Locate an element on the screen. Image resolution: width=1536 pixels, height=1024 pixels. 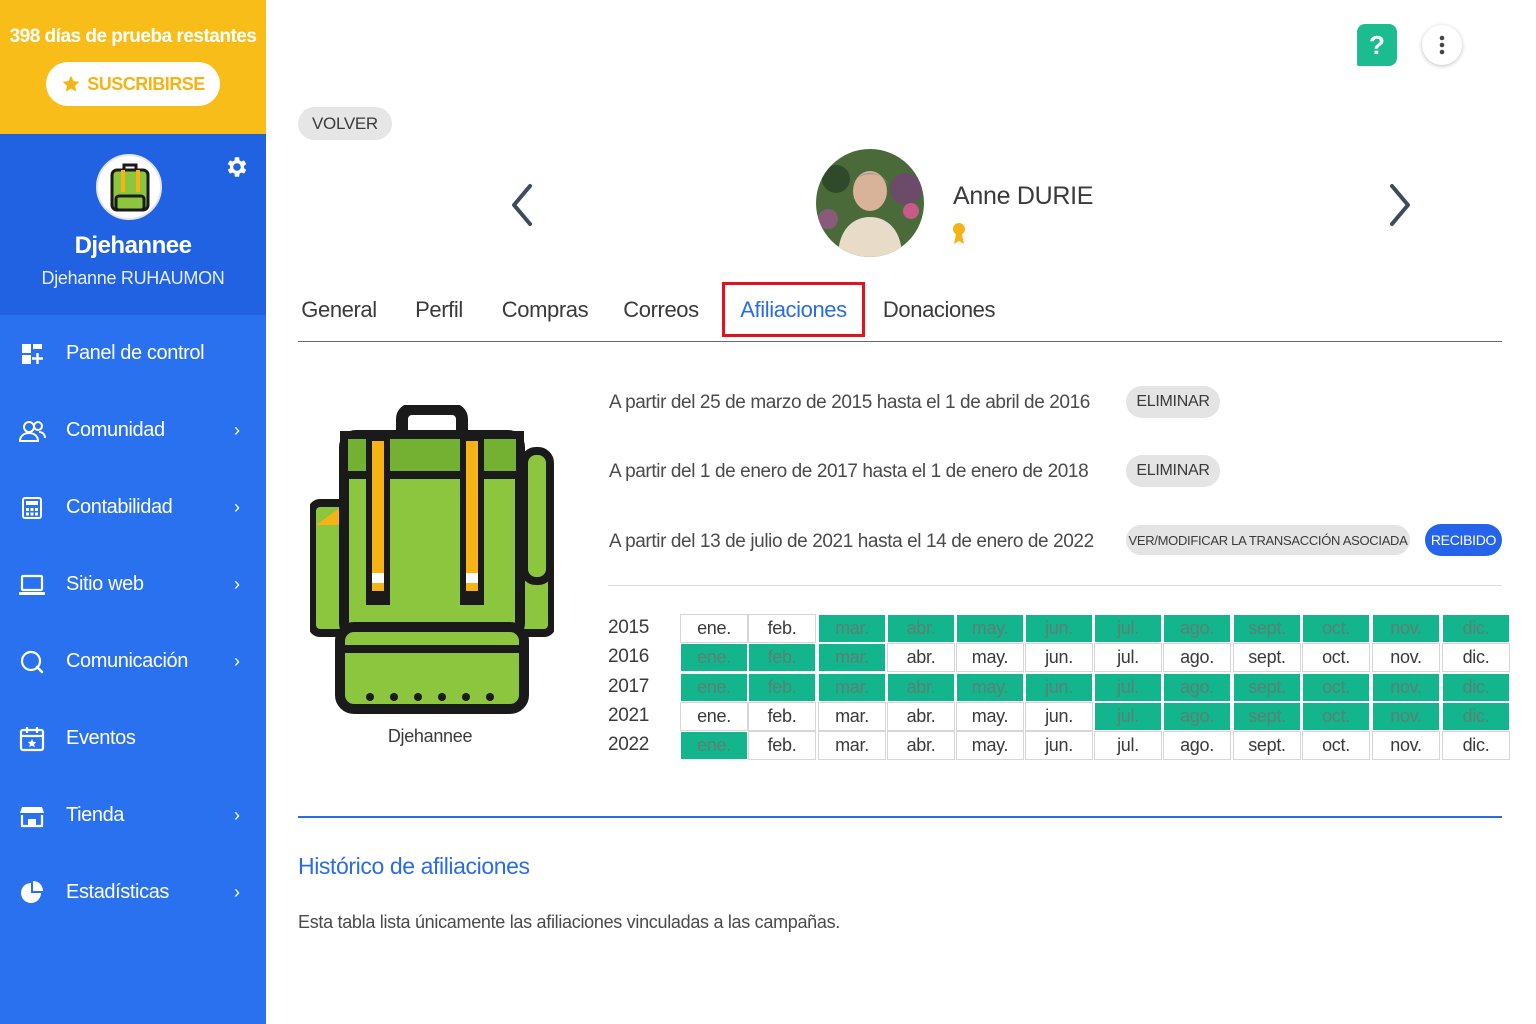
sidebar-profile: Djehannee Djehanne RUHAUMON is located at coordinates (133, 224).